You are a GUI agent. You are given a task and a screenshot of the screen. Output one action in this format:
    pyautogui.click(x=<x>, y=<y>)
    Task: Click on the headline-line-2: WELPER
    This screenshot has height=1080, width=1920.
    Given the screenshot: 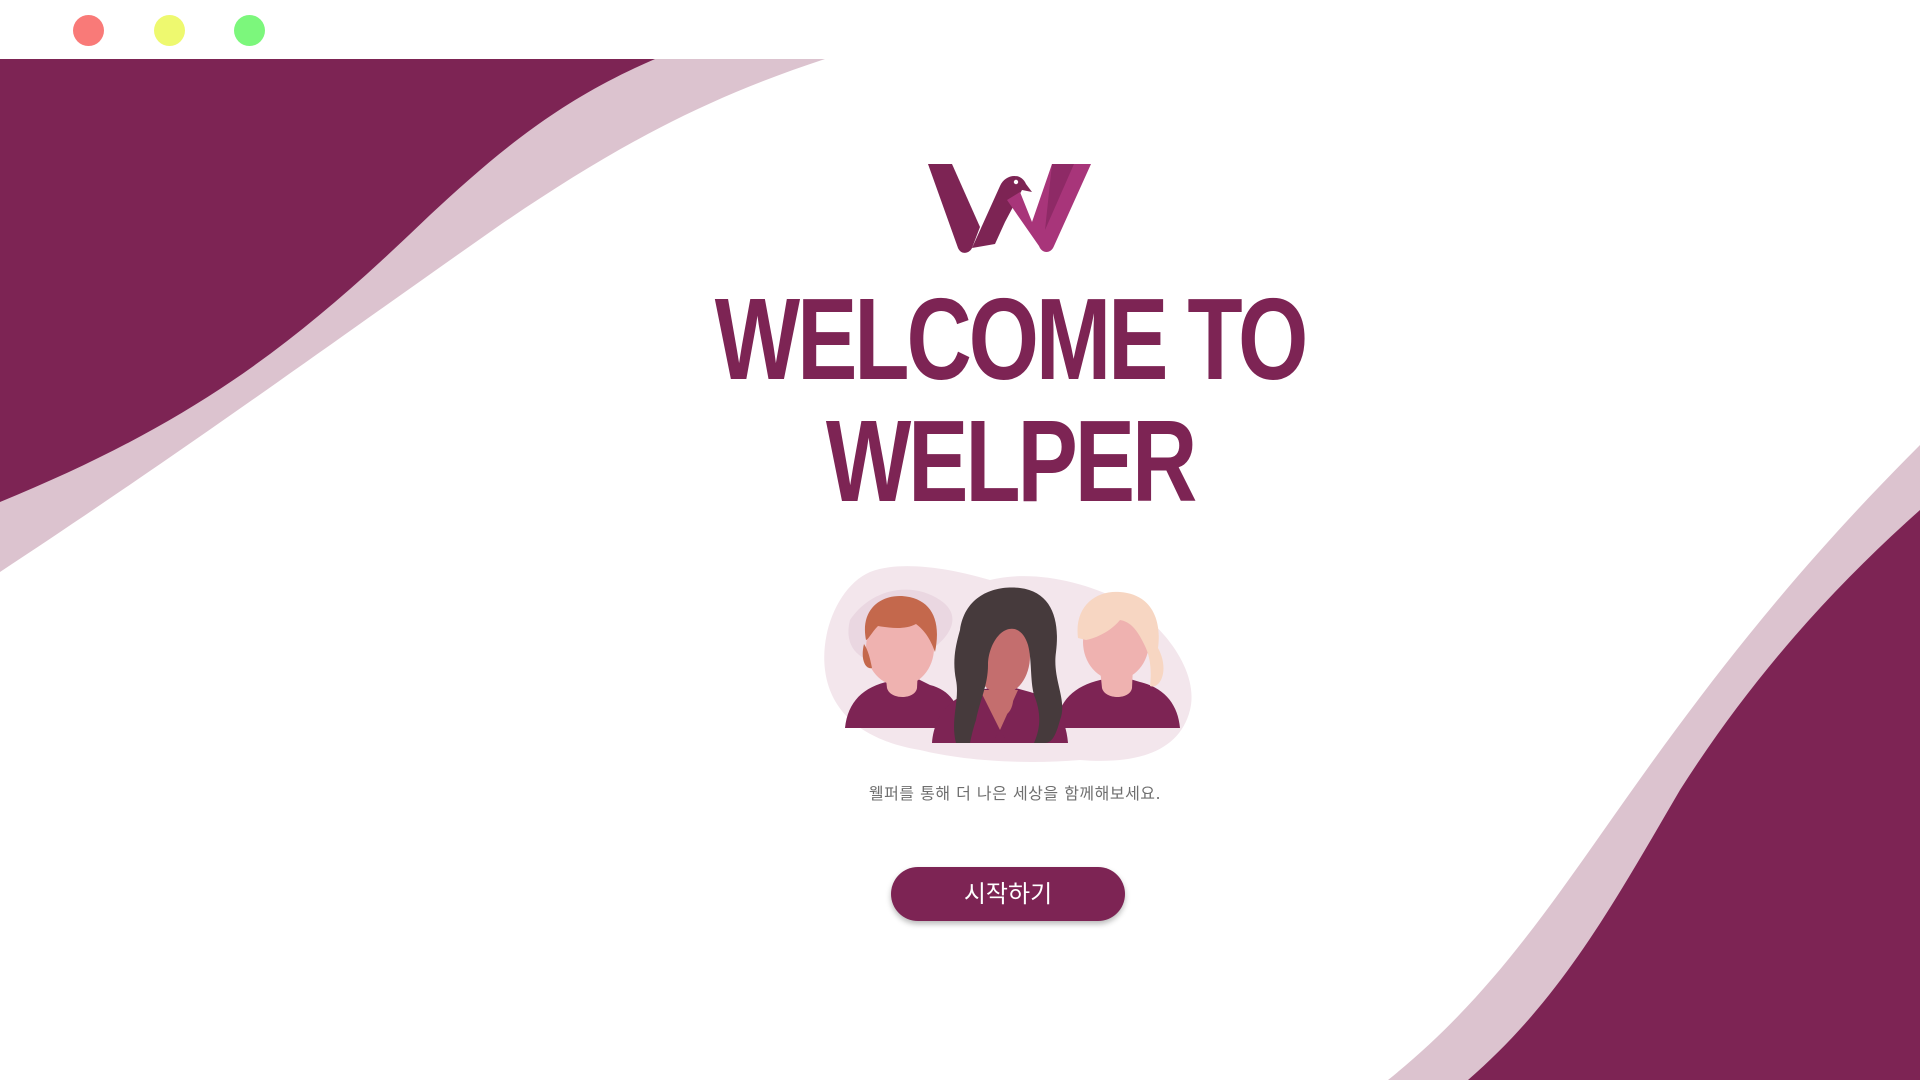 What is the action you would take?
    pyautogui.click(x=1011, y=461)
    